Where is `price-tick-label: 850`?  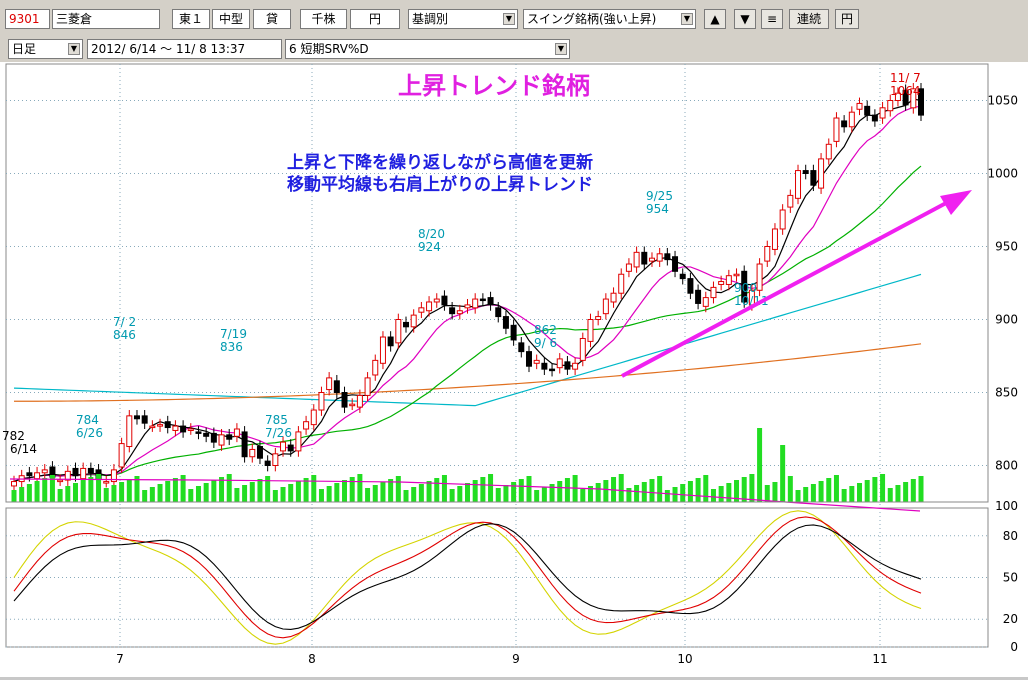
price-tick-label: 850 is located at coordinates (1006, 393).